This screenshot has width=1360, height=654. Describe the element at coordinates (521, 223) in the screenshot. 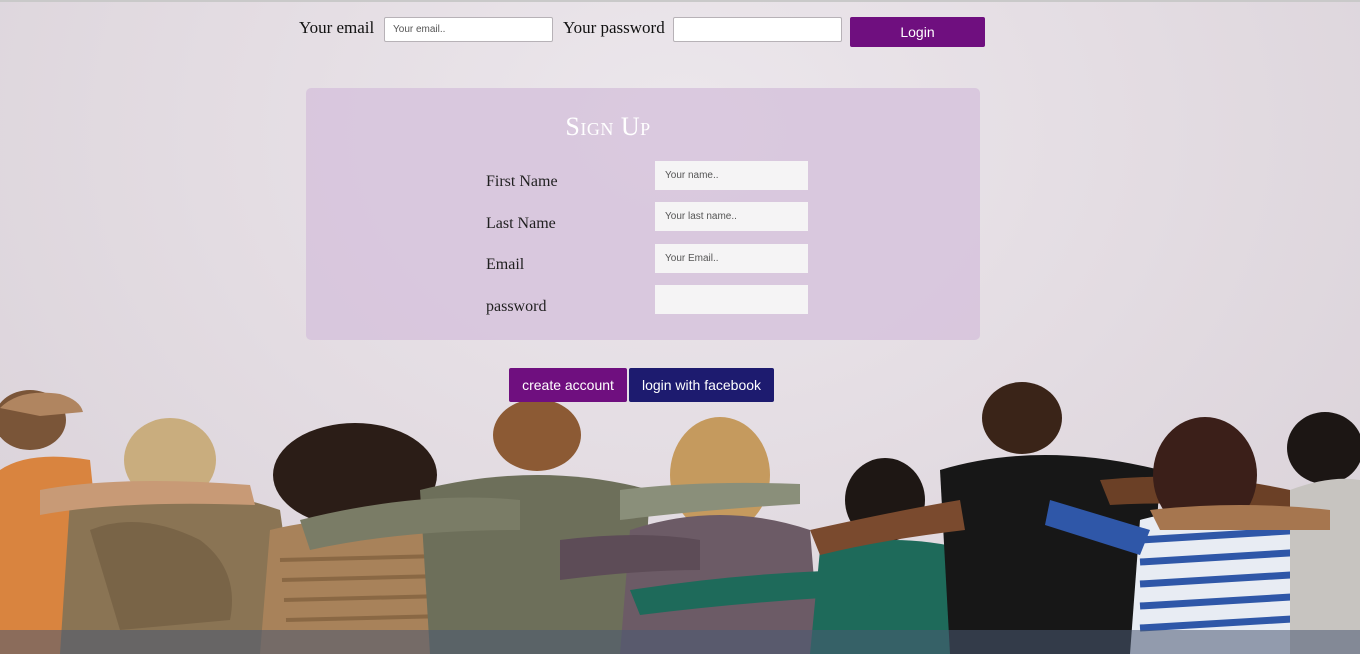

I see `last-name-label: Last Name` at that location.